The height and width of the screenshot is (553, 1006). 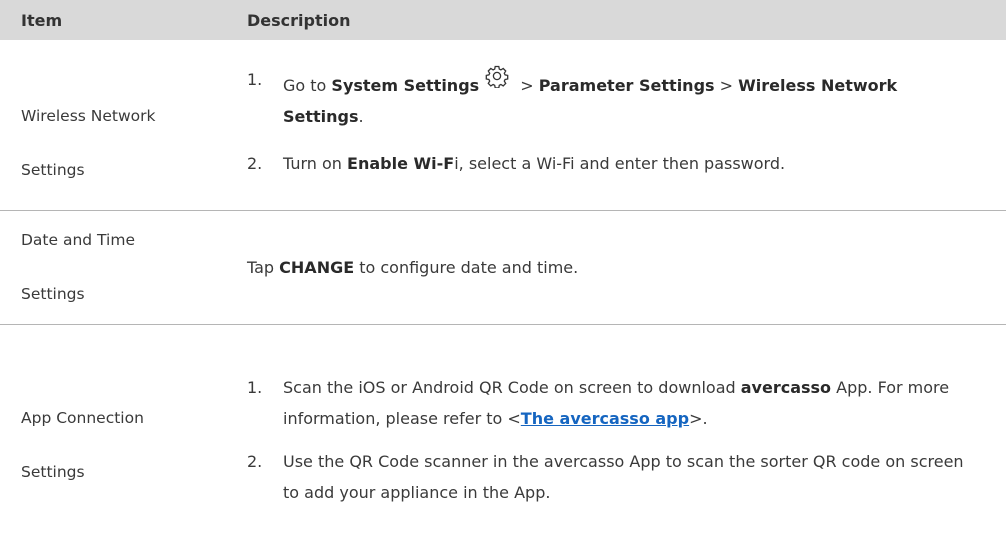 I want to click on option-enable-wifi: Enable Wi-F, so click(x=401, y=163).